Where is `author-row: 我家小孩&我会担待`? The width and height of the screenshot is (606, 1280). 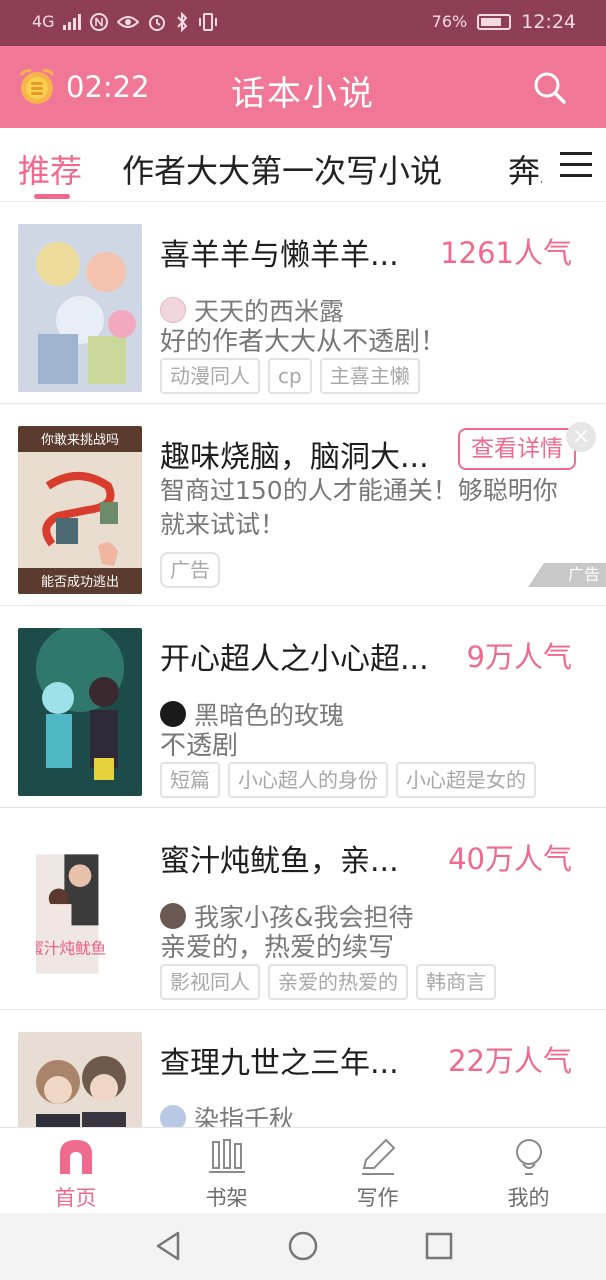
author-row: 我家小孩&我会担待 is located at coordinates (287, 916).